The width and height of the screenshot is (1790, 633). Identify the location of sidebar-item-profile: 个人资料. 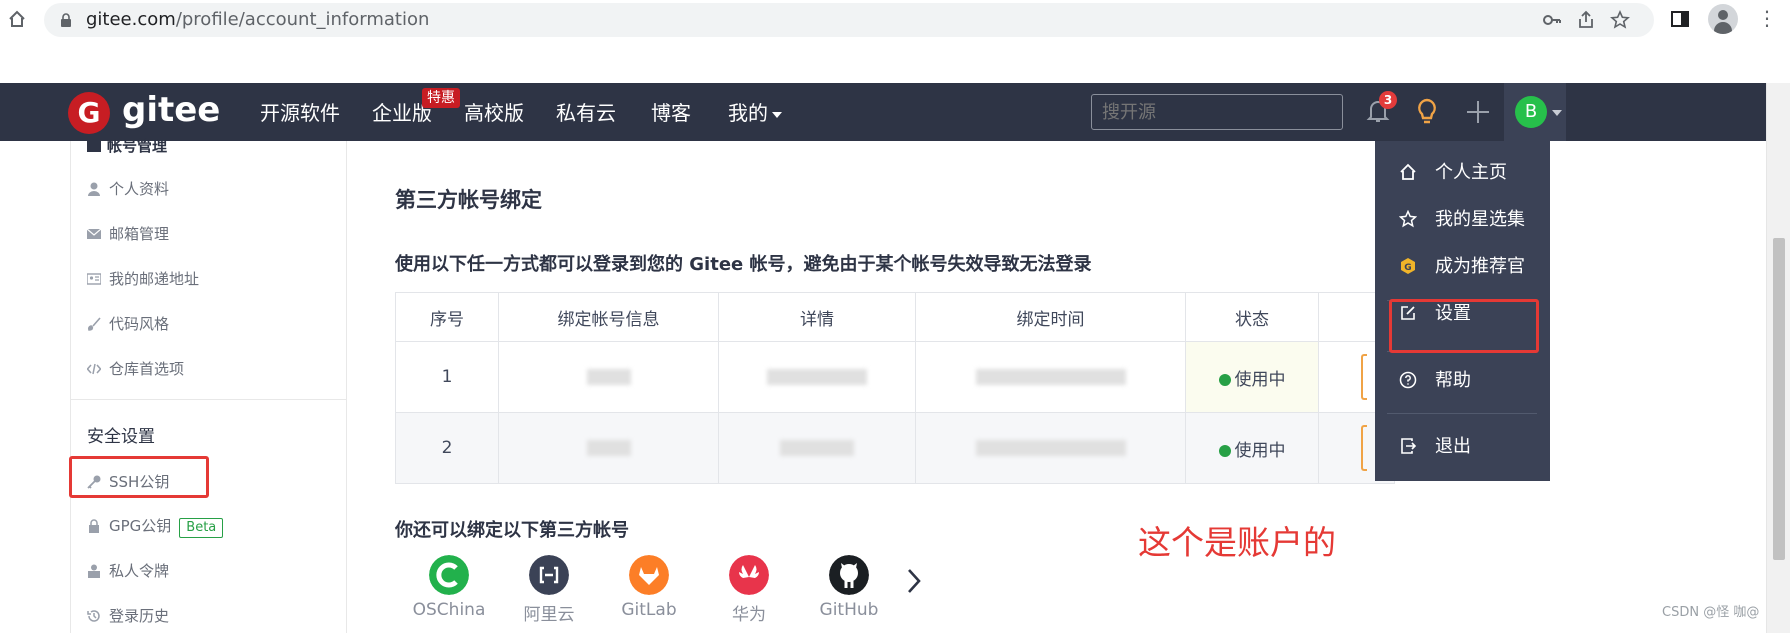
(128, 189).